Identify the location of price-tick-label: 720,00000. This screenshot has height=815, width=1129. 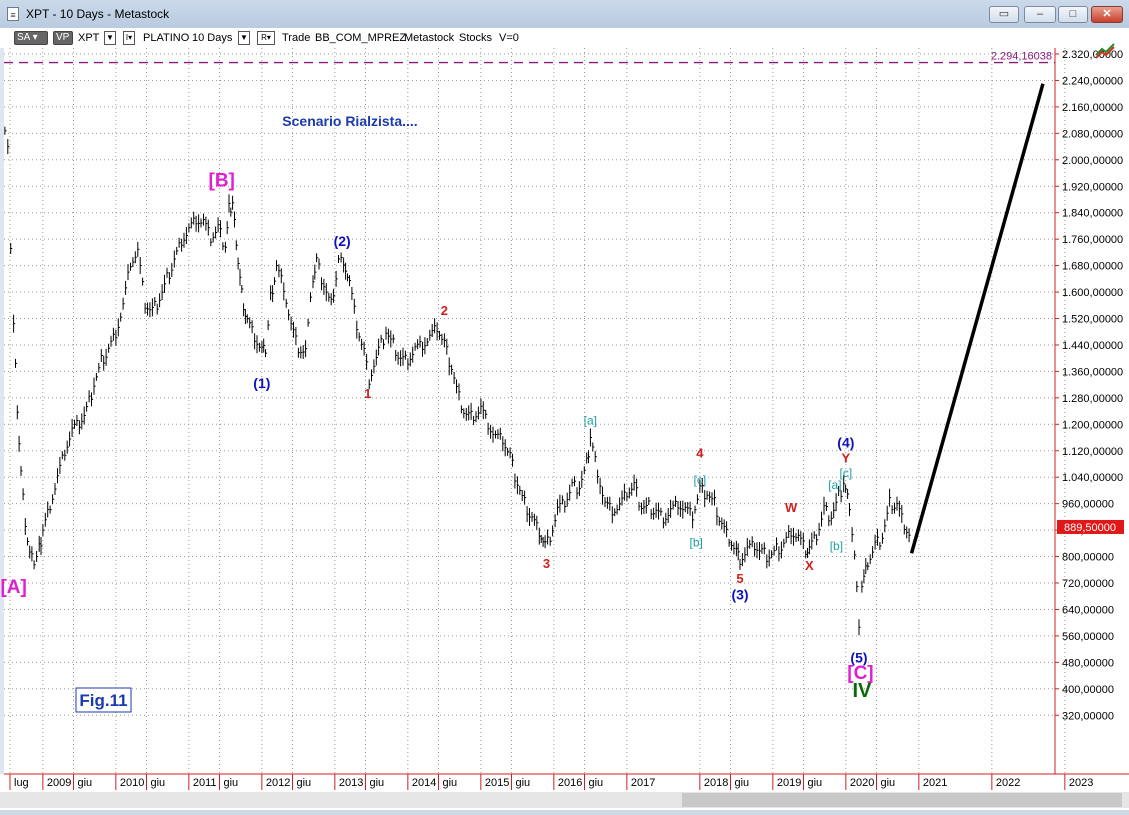
(1088, 584).